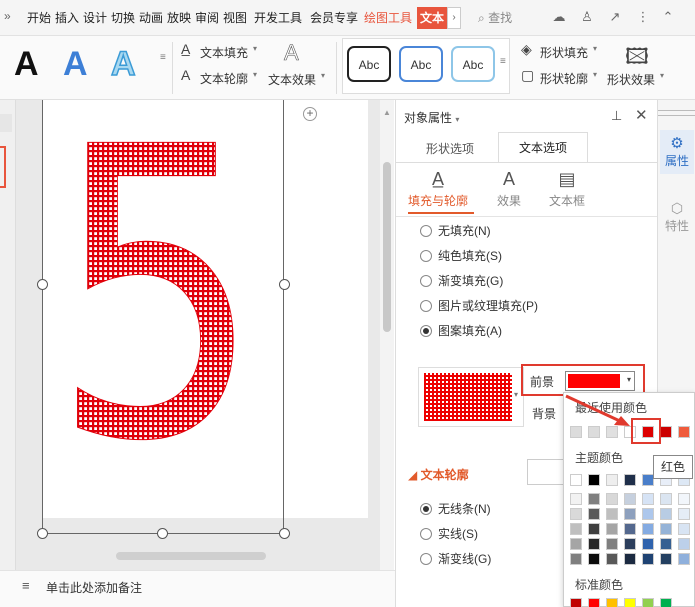  What do you see at coordinates (564, 78) in the screenshot?
I see `shape-outline-button: 形状轮廓` at bounding box center [564, 78].